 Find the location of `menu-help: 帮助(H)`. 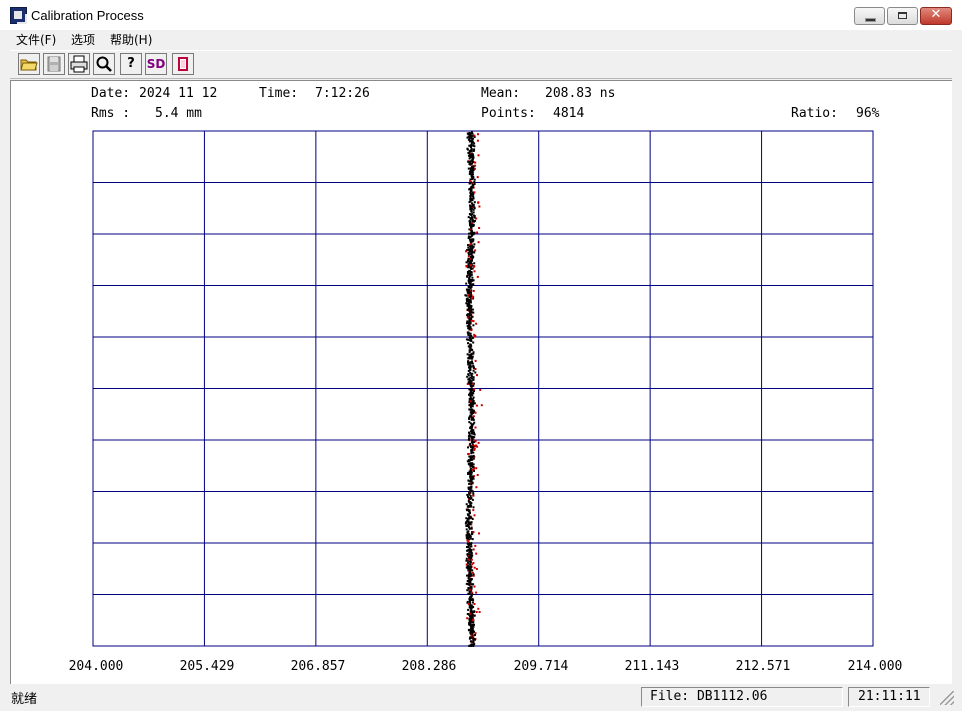

menu-help: 帮助(H) is located at coordinates (131, 39).